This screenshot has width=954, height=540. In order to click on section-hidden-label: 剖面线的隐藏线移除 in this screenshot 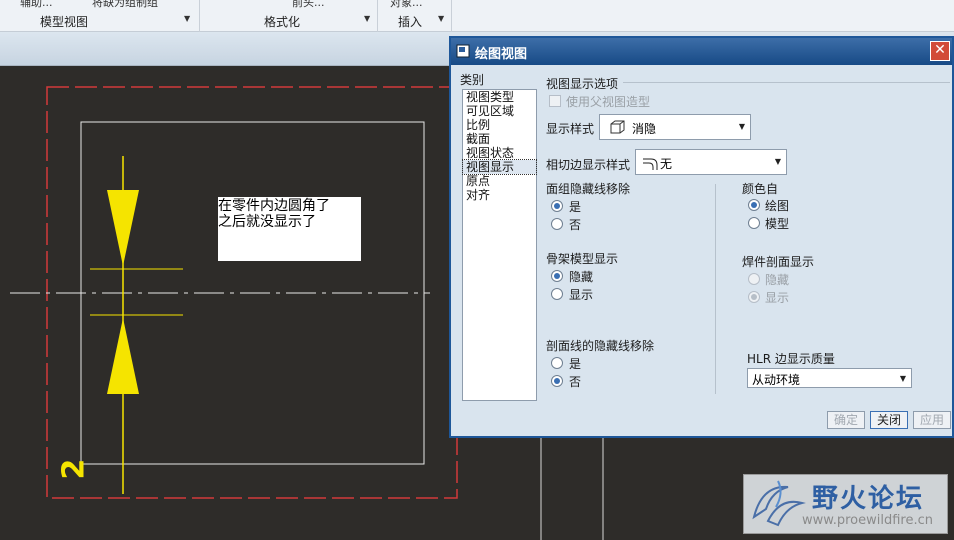, I will do `click(600, 346)`.